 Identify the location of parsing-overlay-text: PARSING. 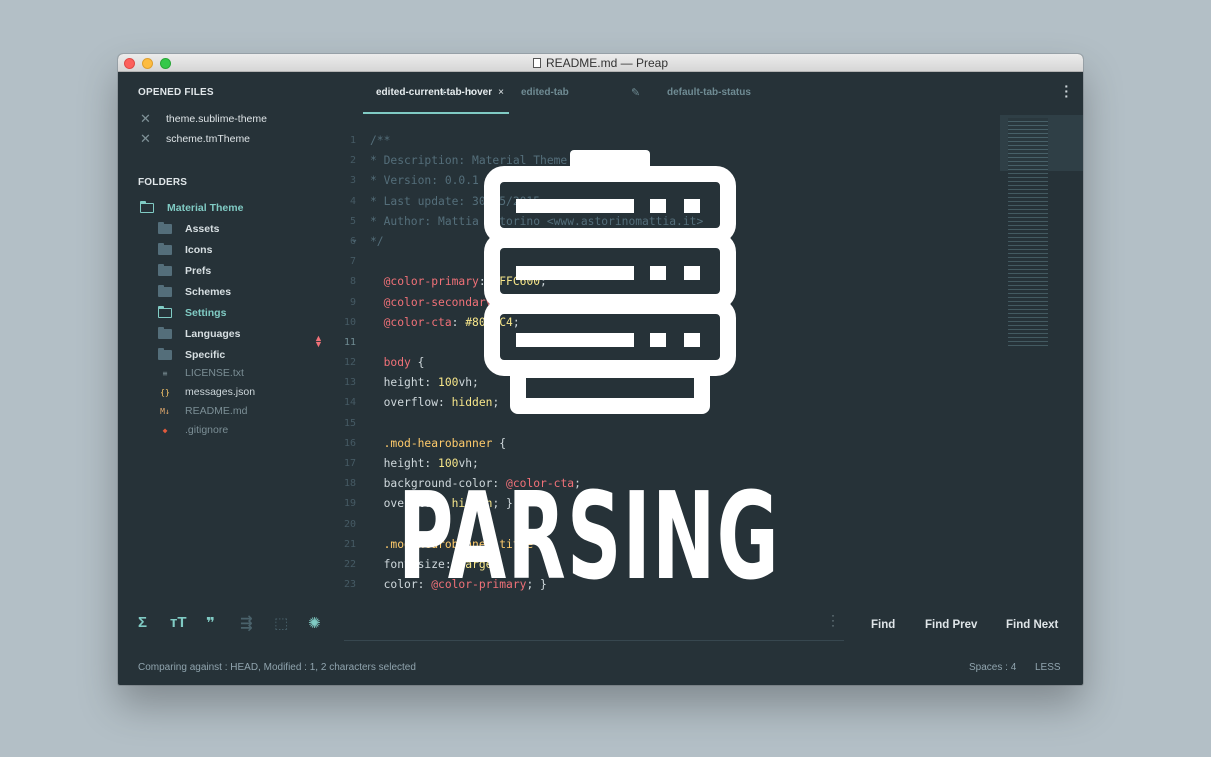
(589, 537).